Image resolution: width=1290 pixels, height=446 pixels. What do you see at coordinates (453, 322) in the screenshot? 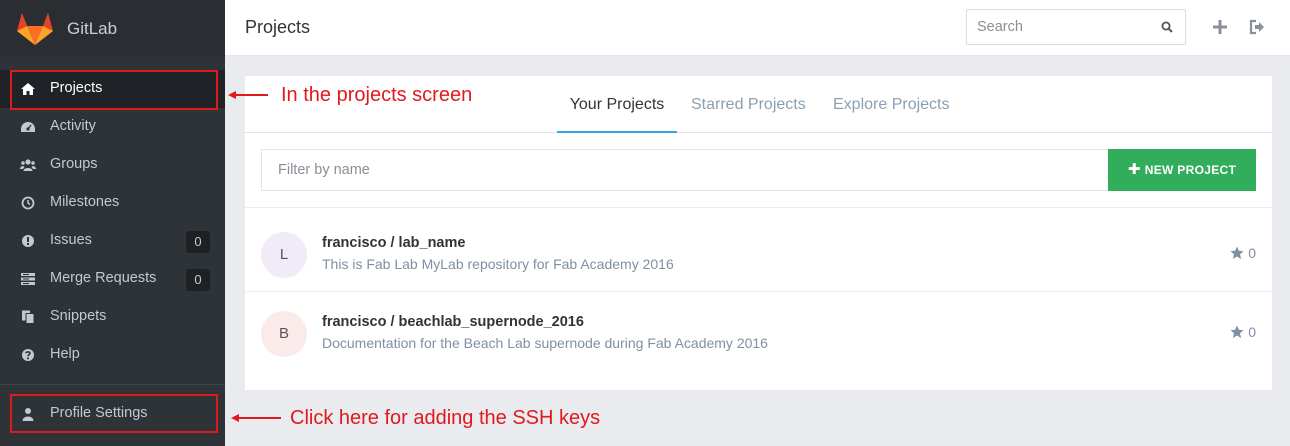
I see `project-name-link: francisco / beachlab_supernode_2016` at bounding box center [453, 322].